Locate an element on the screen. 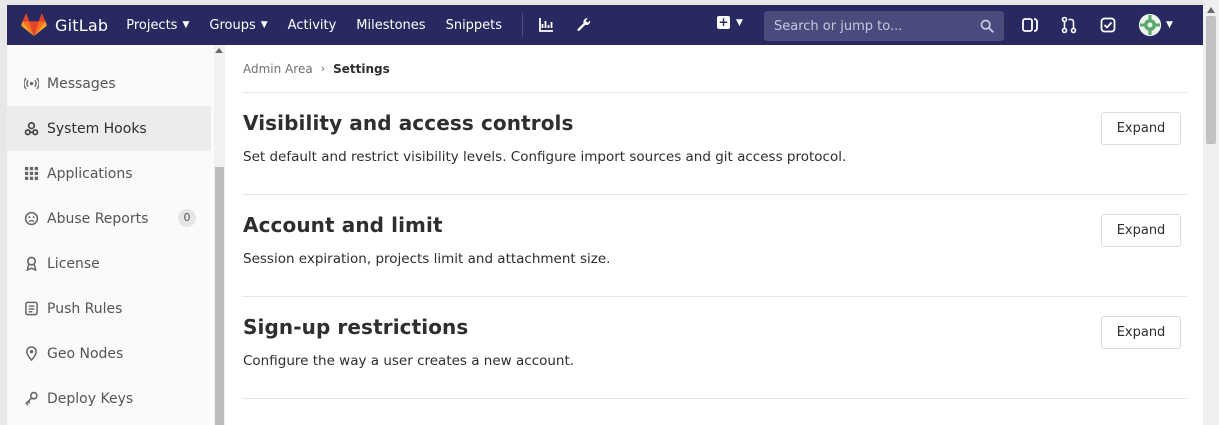 The width and height of the screenshot is (1219, 425). sidebar-item-deploy-keys: Deploy Keys is located at coordinates (109, 398).